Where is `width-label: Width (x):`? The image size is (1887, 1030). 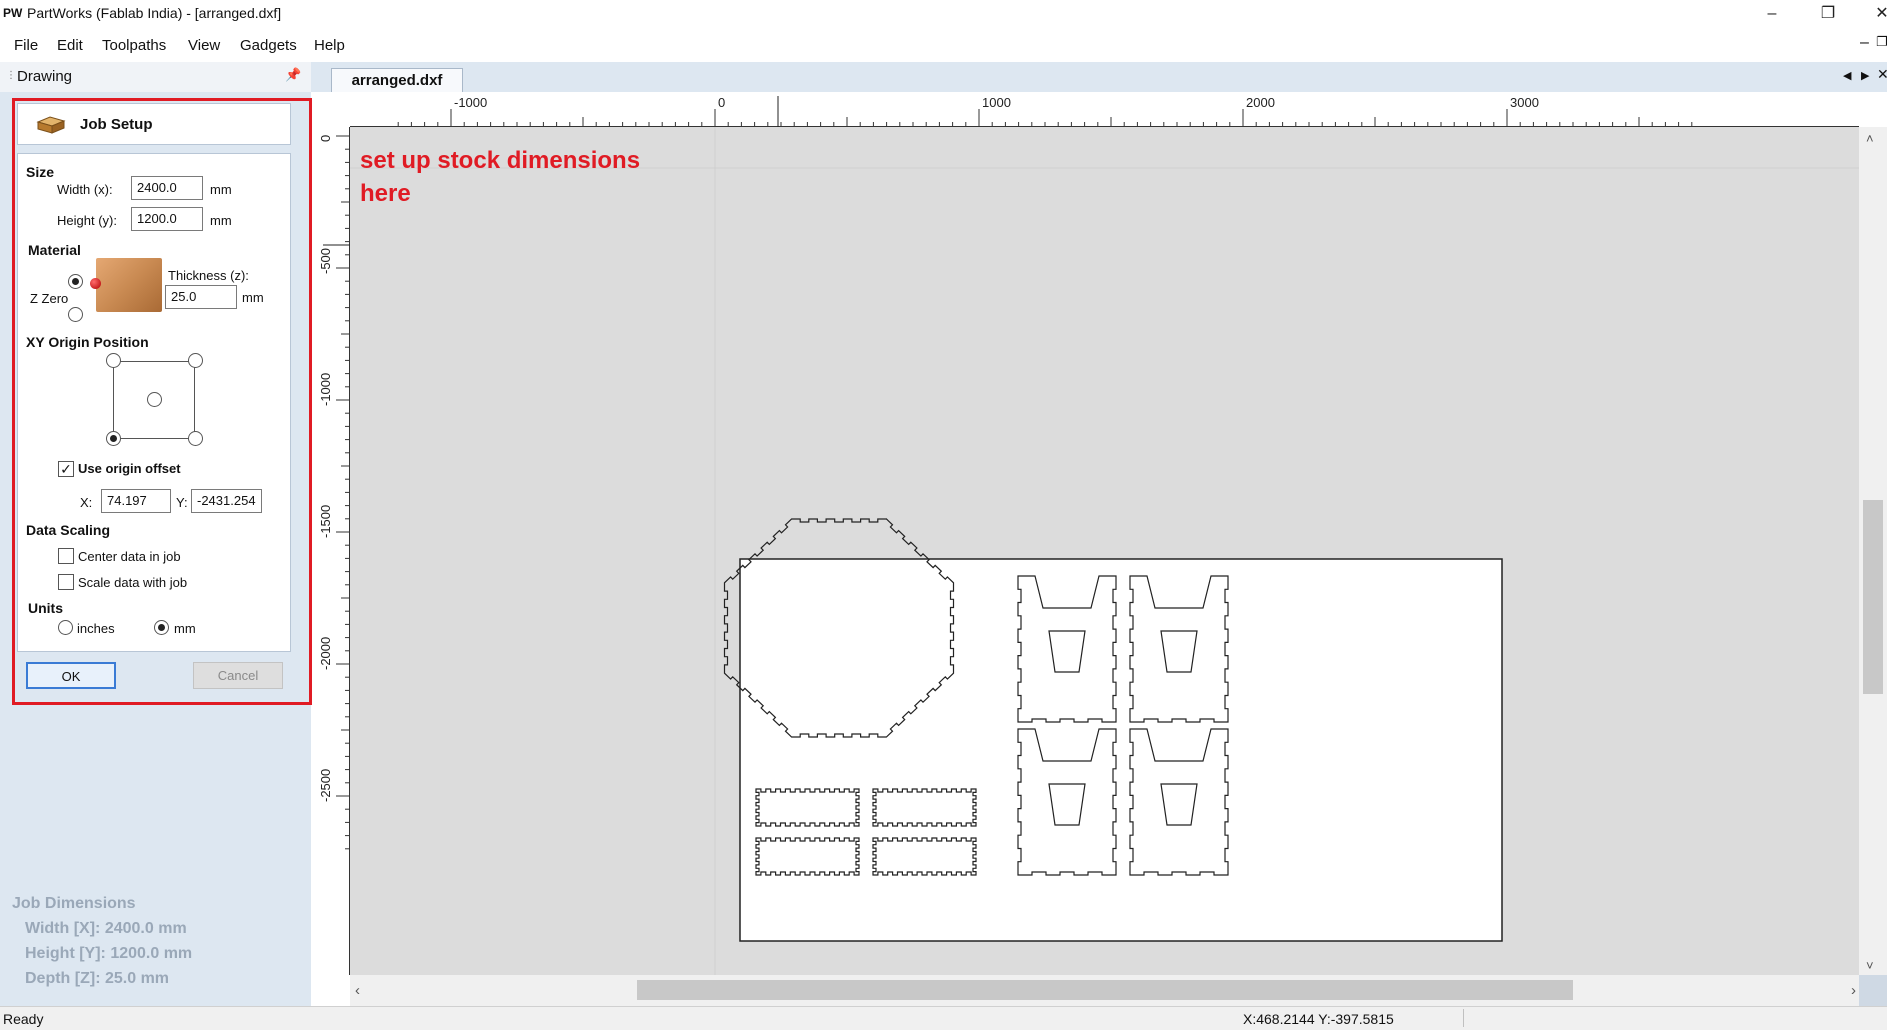 width-label: Width (x): is located at coordinates (85, 189).